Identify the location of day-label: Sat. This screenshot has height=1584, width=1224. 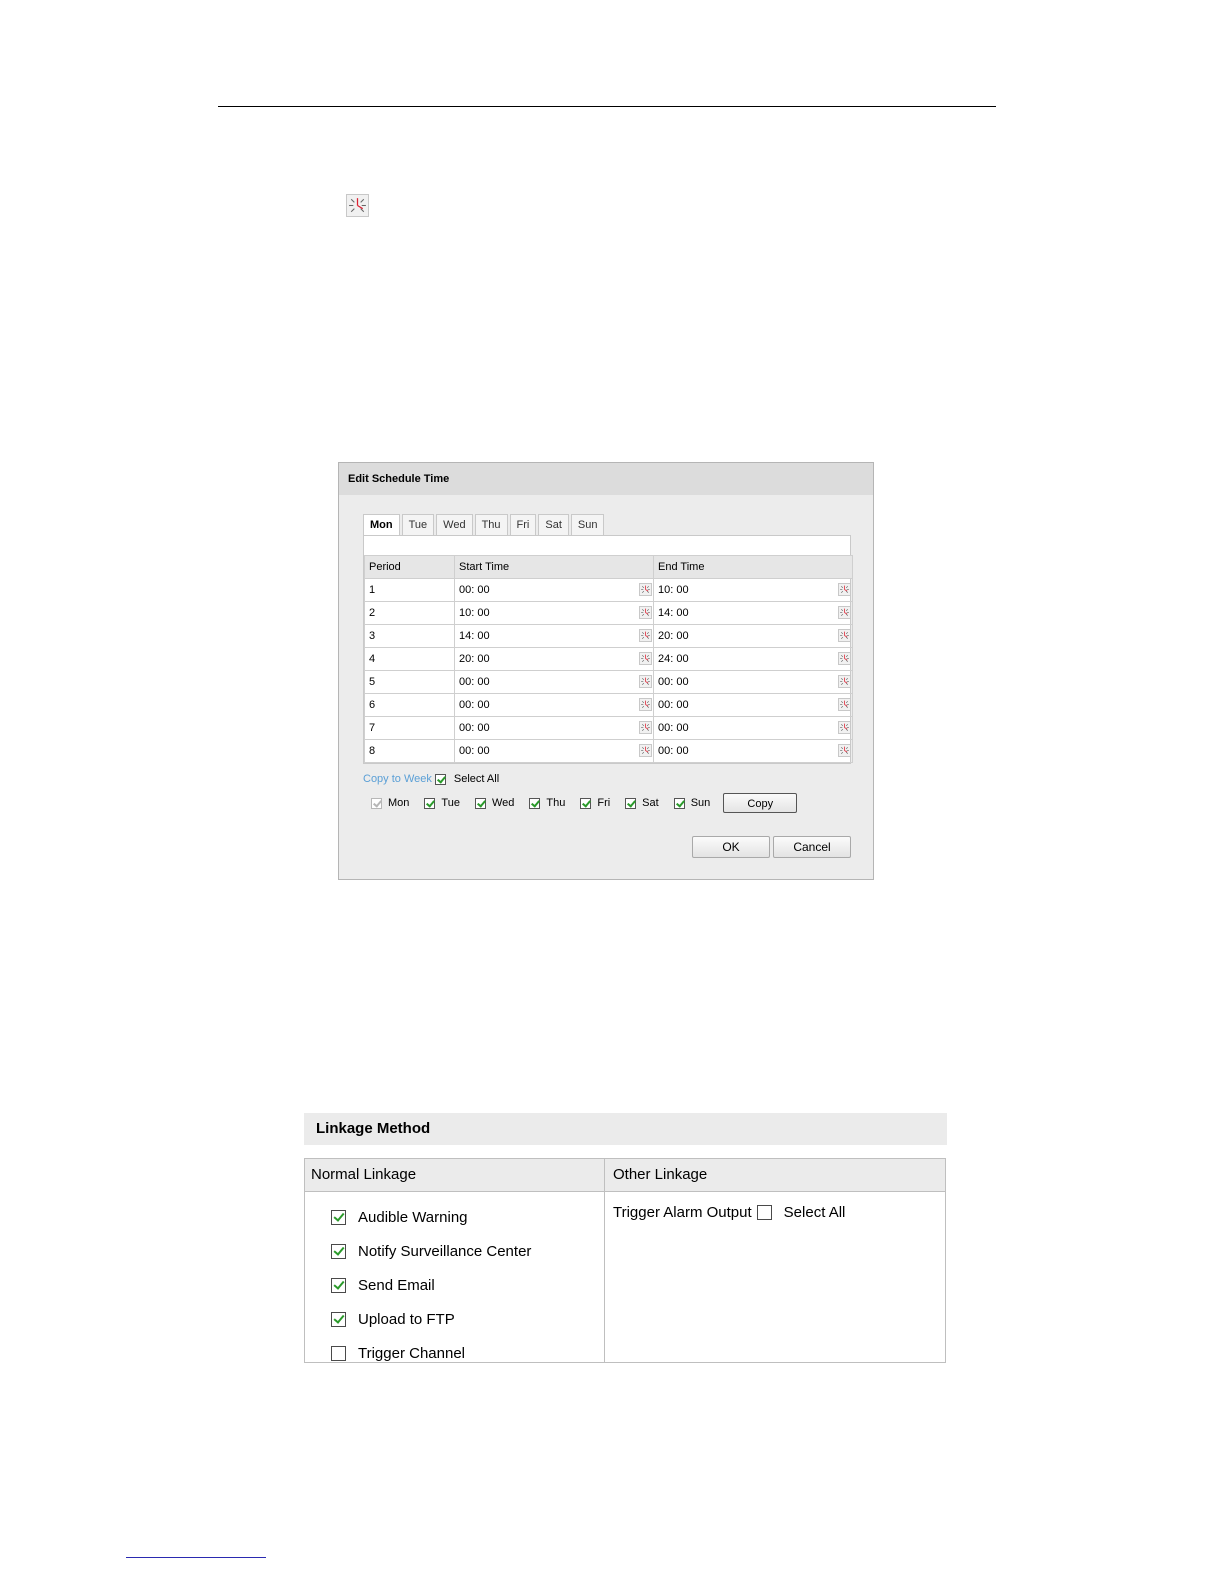
(650, 803).